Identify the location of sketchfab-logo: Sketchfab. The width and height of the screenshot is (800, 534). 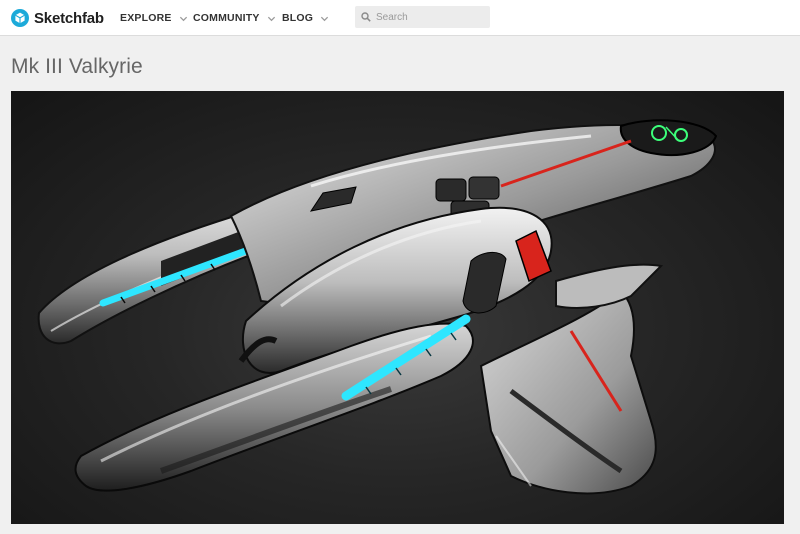
(57, 18).